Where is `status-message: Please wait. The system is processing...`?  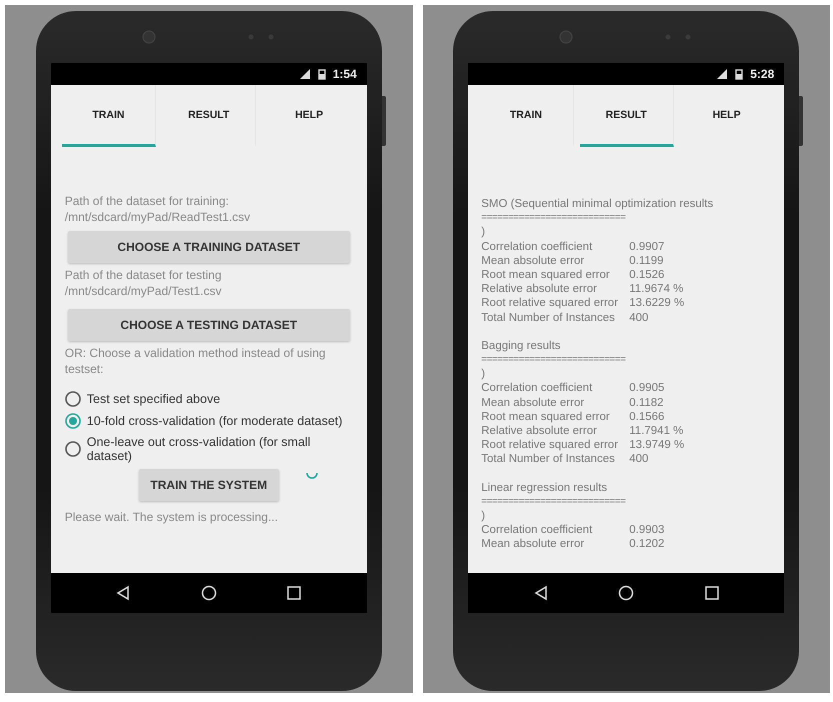
status-message: Please wait. The system is processing... is located at coordinates (171, 517).